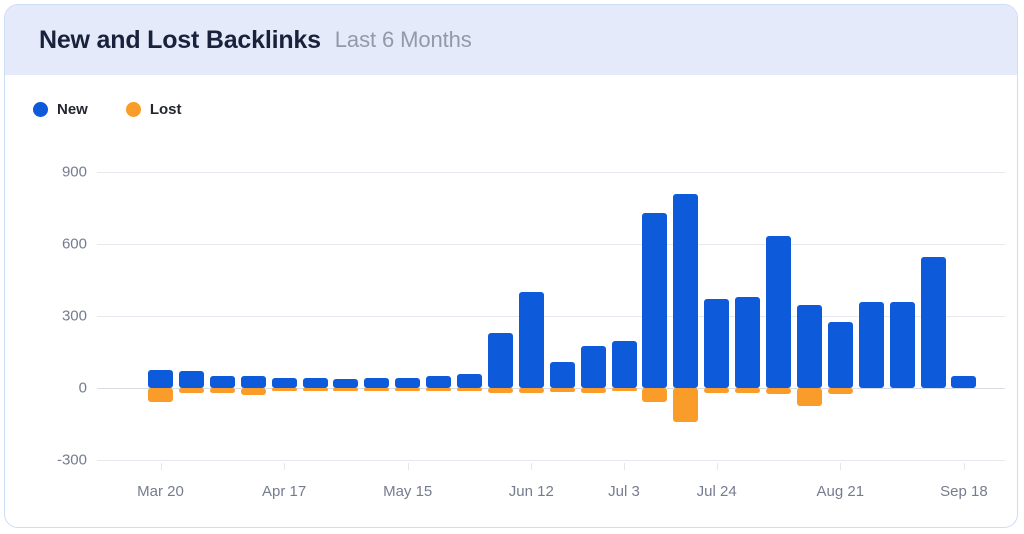  I want to click on x-axis-tick-label: Jul 3, so click(624, 491).